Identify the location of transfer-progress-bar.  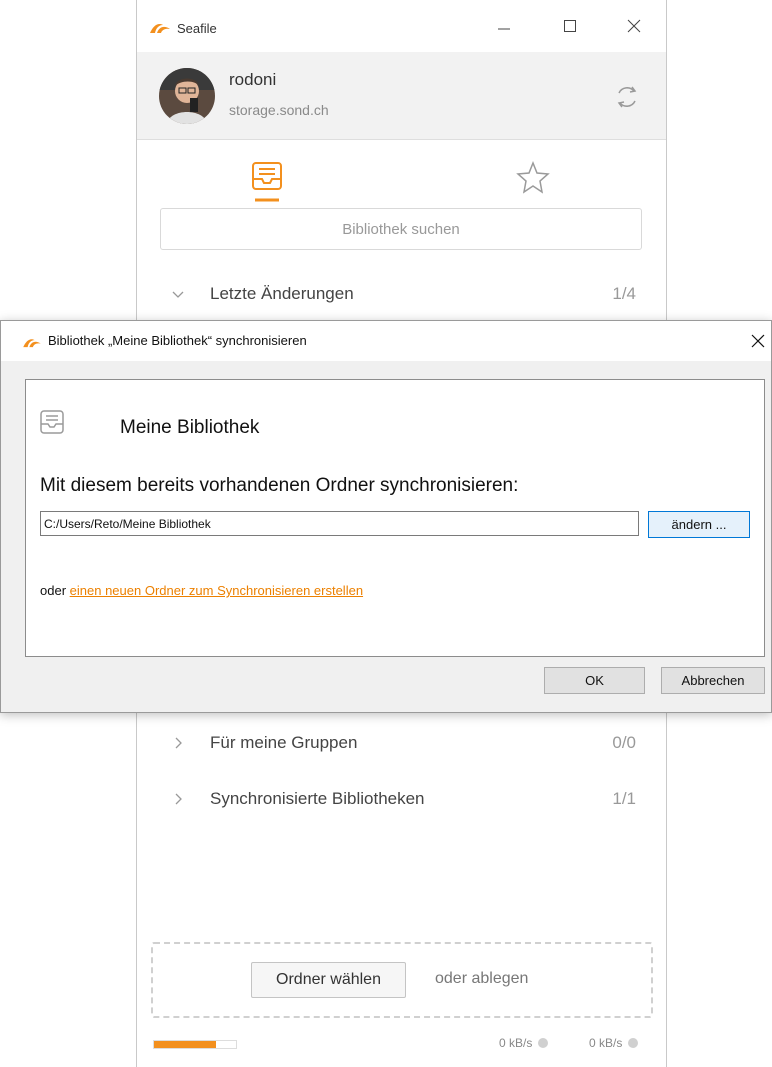
(195, 1044).